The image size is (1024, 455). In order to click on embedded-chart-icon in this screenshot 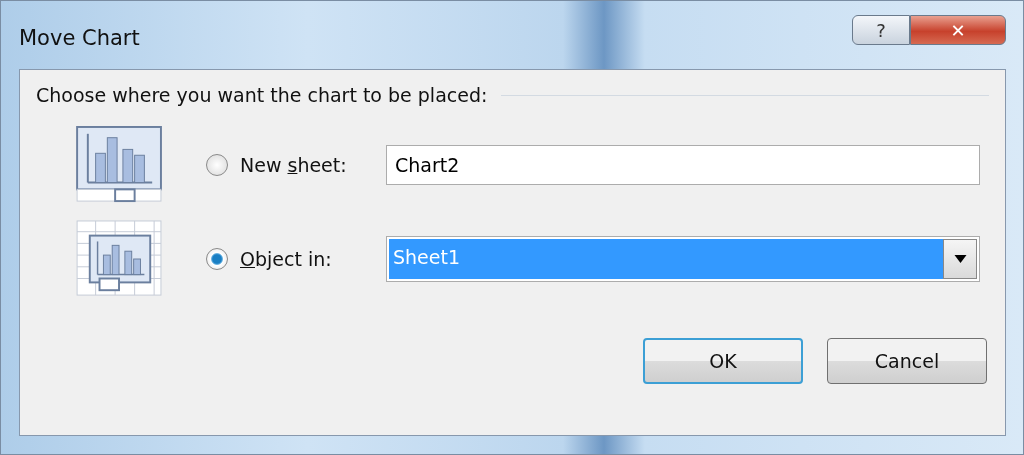, I will do `click(120, 259)`.